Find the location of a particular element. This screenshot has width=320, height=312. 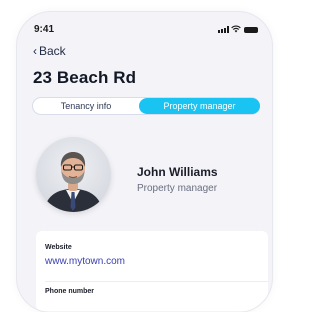

avatar is located at coordinates (73, 174).